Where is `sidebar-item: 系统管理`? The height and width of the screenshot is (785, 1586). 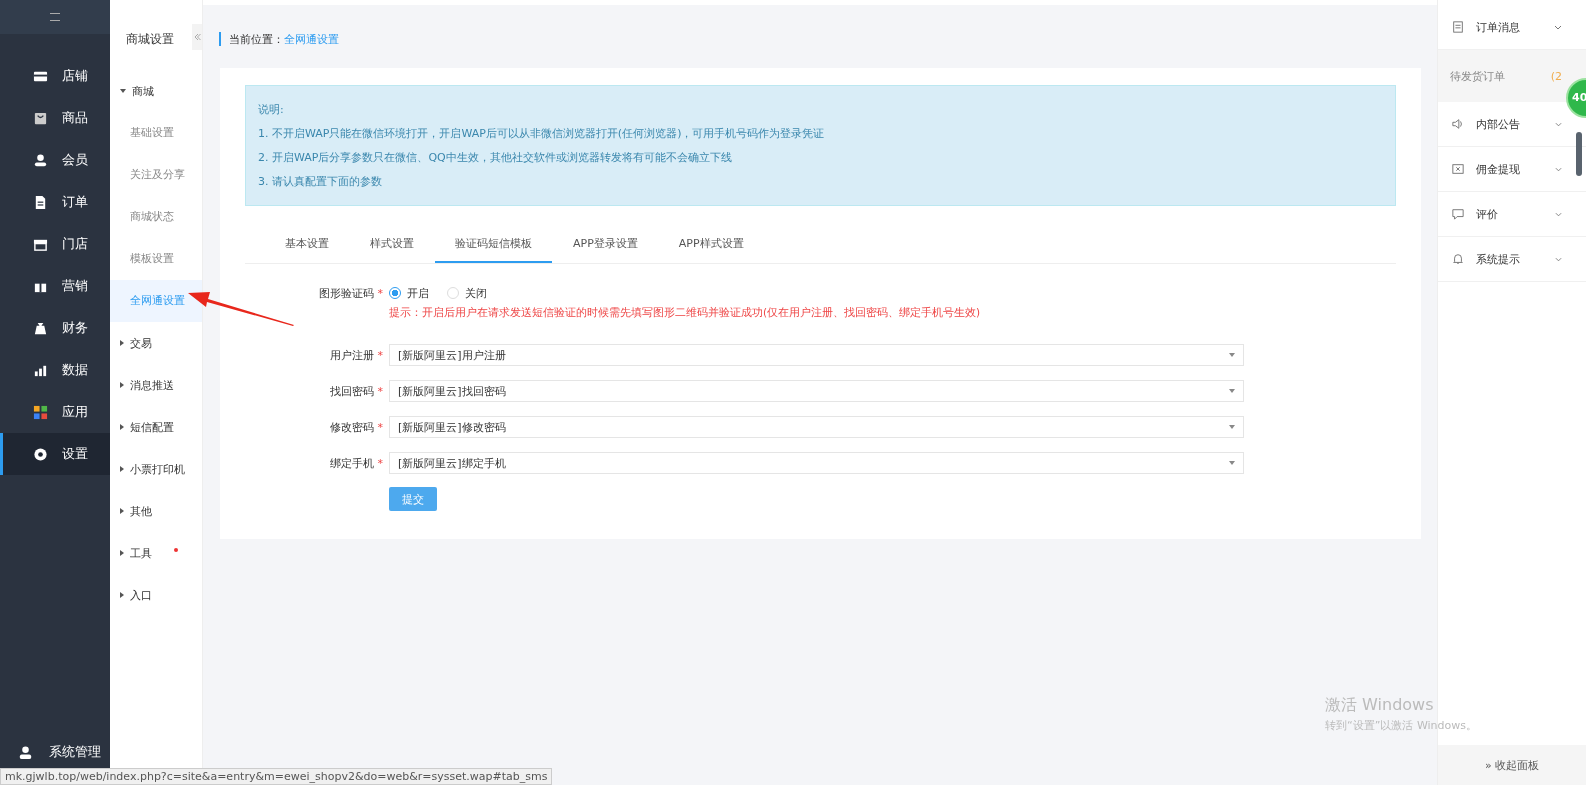
sidebar-item: 系统管理 is located at coordinates (75, 752).